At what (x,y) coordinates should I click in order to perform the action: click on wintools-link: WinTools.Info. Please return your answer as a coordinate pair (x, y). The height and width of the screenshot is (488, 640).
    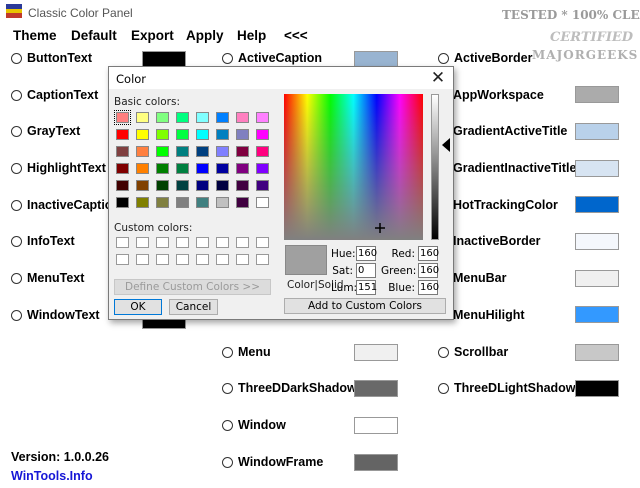
    Looking at the image, I should click on (52, 476).